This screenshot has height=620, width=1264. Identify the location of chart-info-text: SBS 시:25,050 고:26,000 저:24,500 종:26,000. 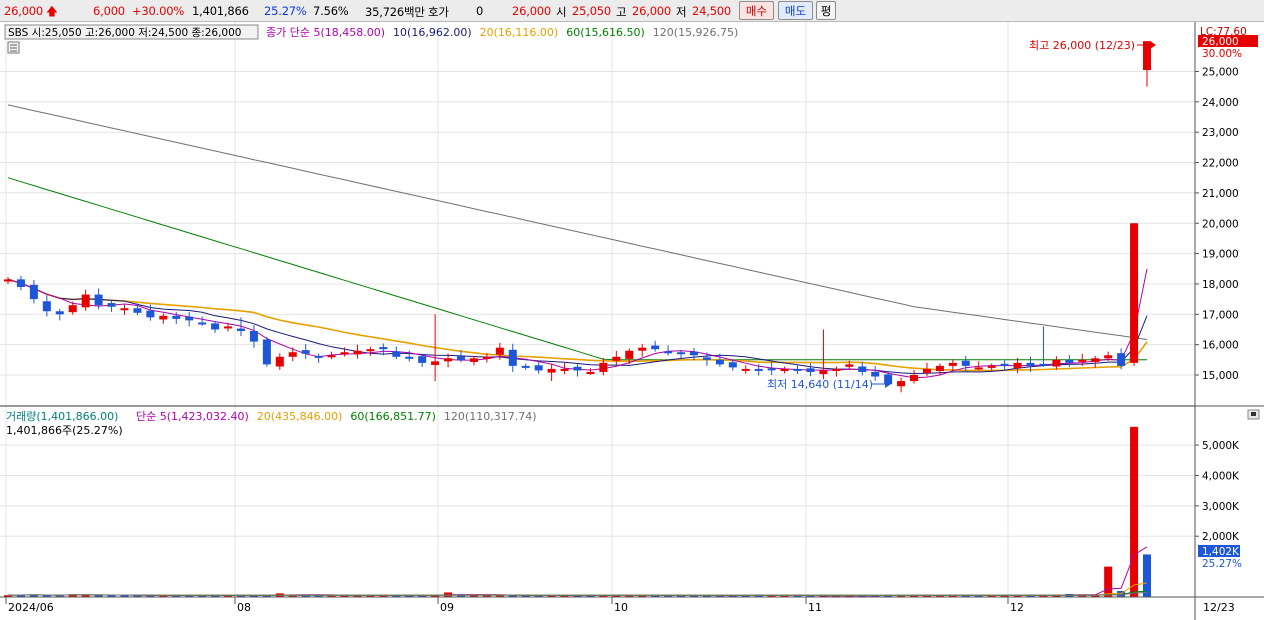
(124, 33).